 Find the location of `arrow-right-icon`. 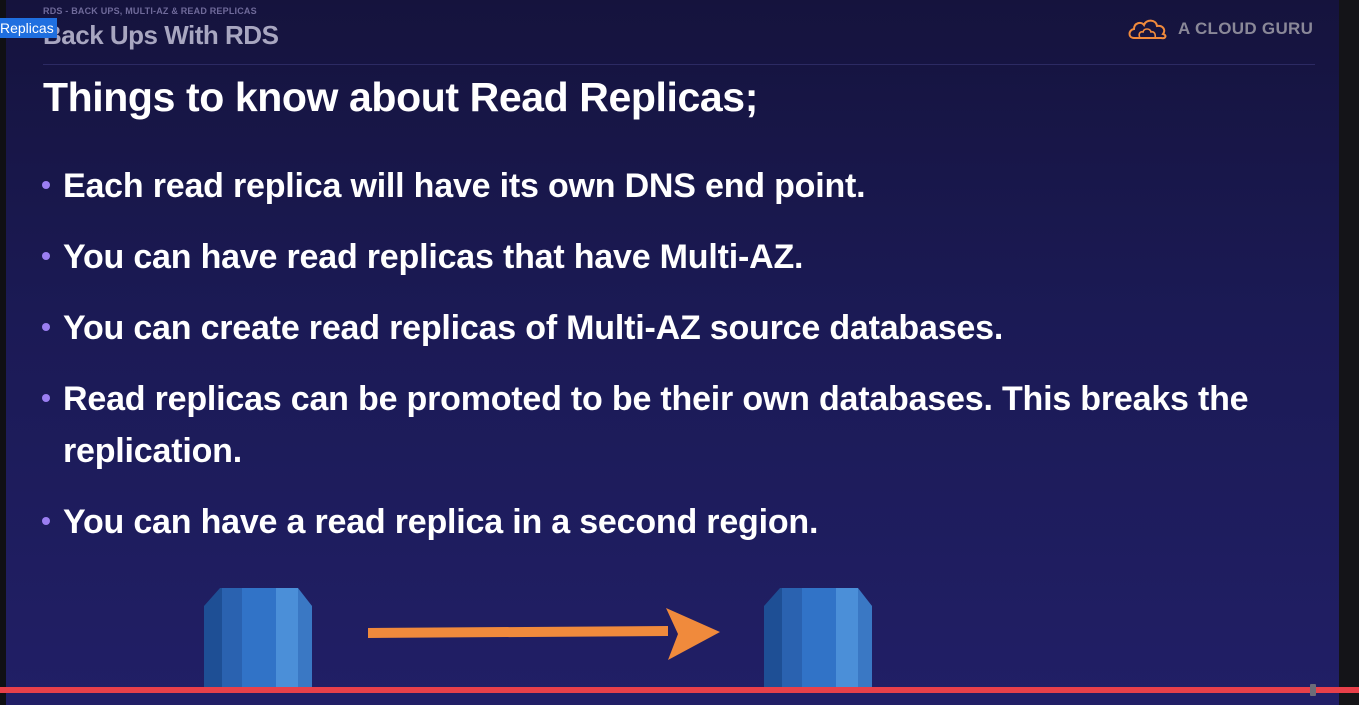

arrow-right-icon is located at coordinates (544, 634).